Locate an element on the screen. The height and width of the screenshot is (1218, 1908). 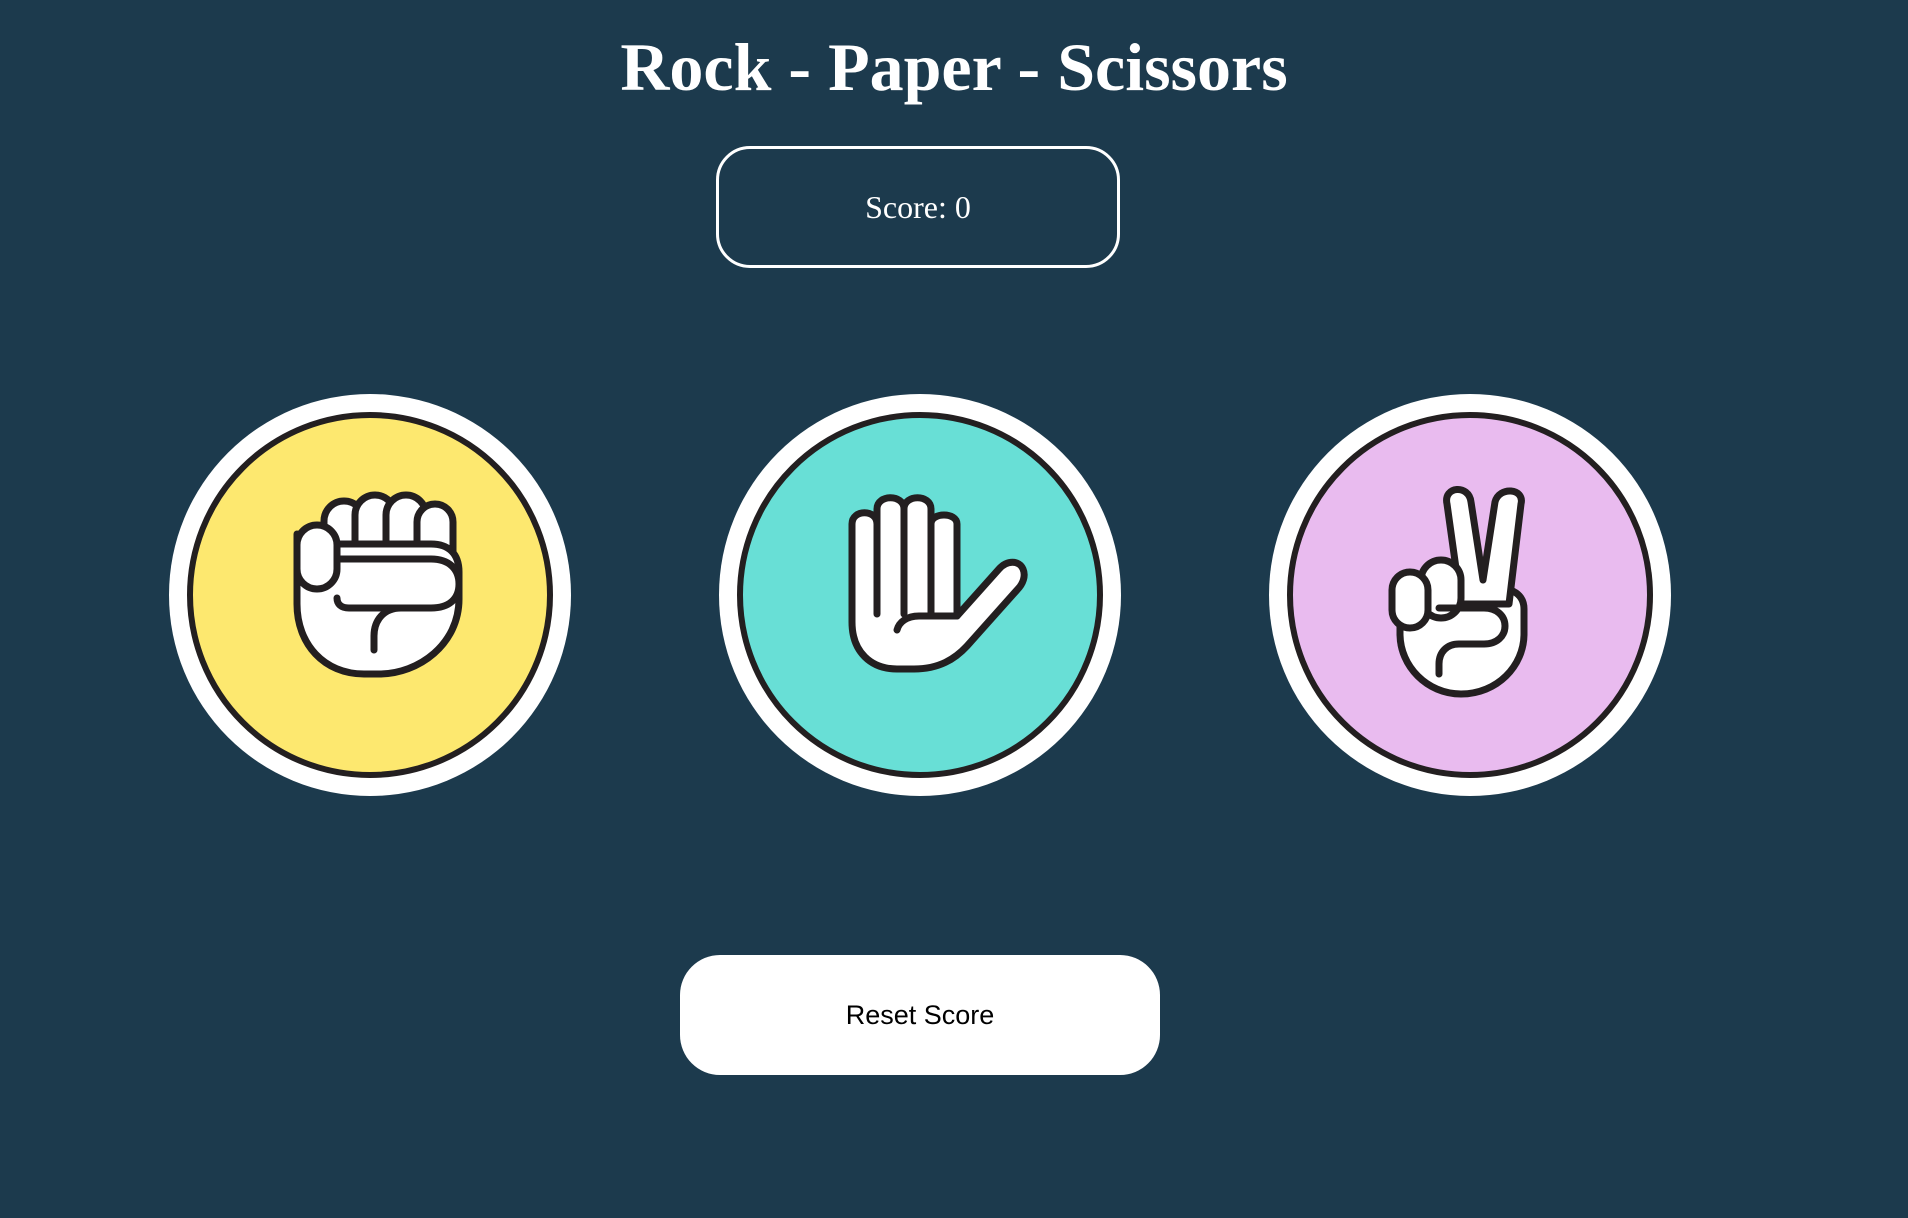
paper-choice-button is located at coordinates (920, 595).